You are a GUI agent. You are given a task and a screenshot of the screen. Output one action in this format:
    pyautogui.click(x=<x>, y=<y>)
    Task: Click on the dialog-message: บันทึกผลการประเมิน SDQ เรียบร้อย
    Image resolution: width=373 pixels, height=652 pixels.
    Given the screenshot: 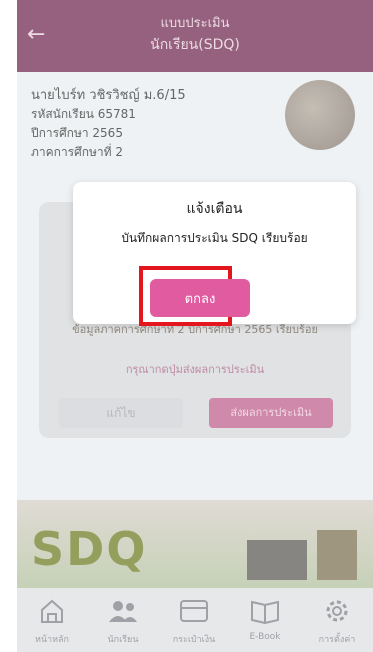 What is the action you would take?
    pyautogui.click(x=214, y=238)
    